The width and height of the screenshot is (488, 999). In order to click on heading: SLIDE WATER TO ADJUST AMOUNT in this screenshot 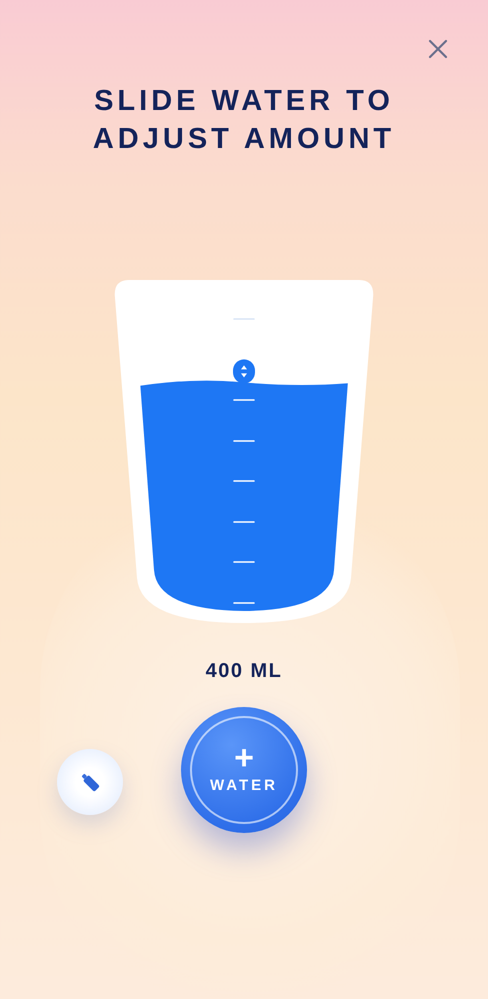, I will do `click(244, 120)`.